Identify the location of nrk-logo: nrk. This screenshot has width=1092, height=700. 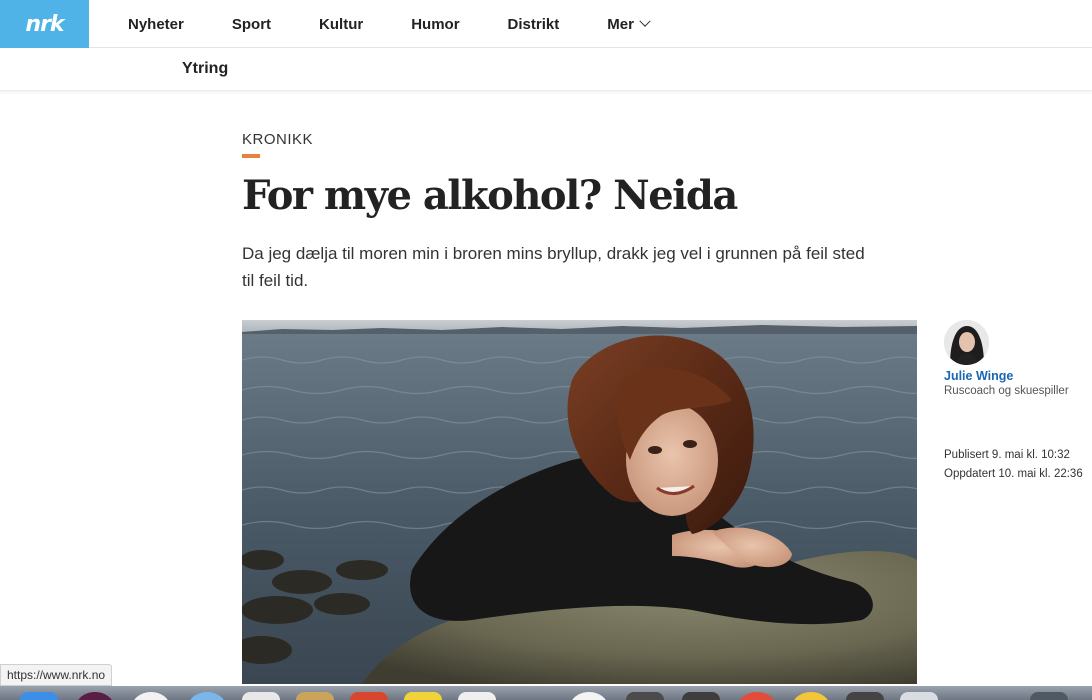
(44, 24).